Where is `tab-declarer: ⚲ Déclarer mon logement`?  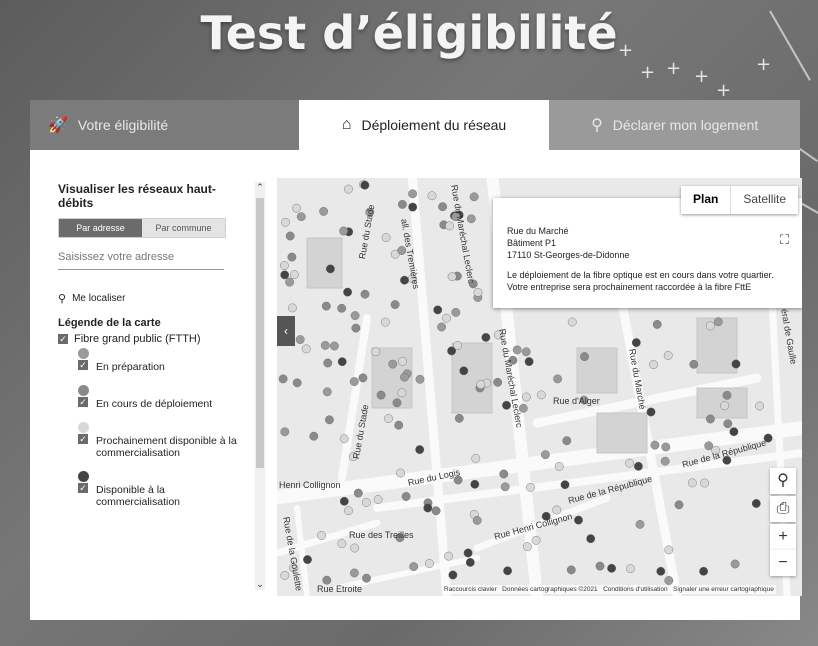
tab-declarer: ⚲ Déclarer mon logement is located at coordinates (675, 125).